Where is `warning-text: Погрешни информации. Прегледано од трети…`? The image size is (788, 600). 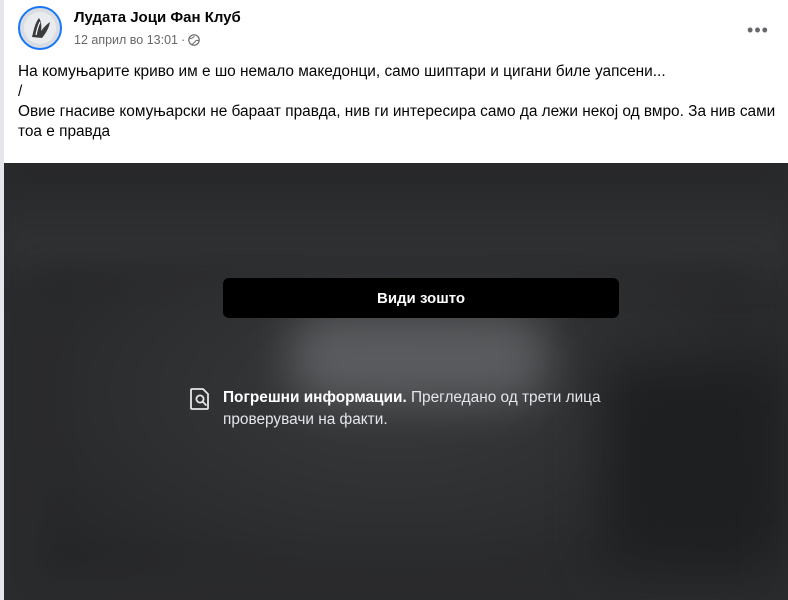 warning-text: Погрешни информации. Прегледано од трети… is located at coordinates (413, 409).